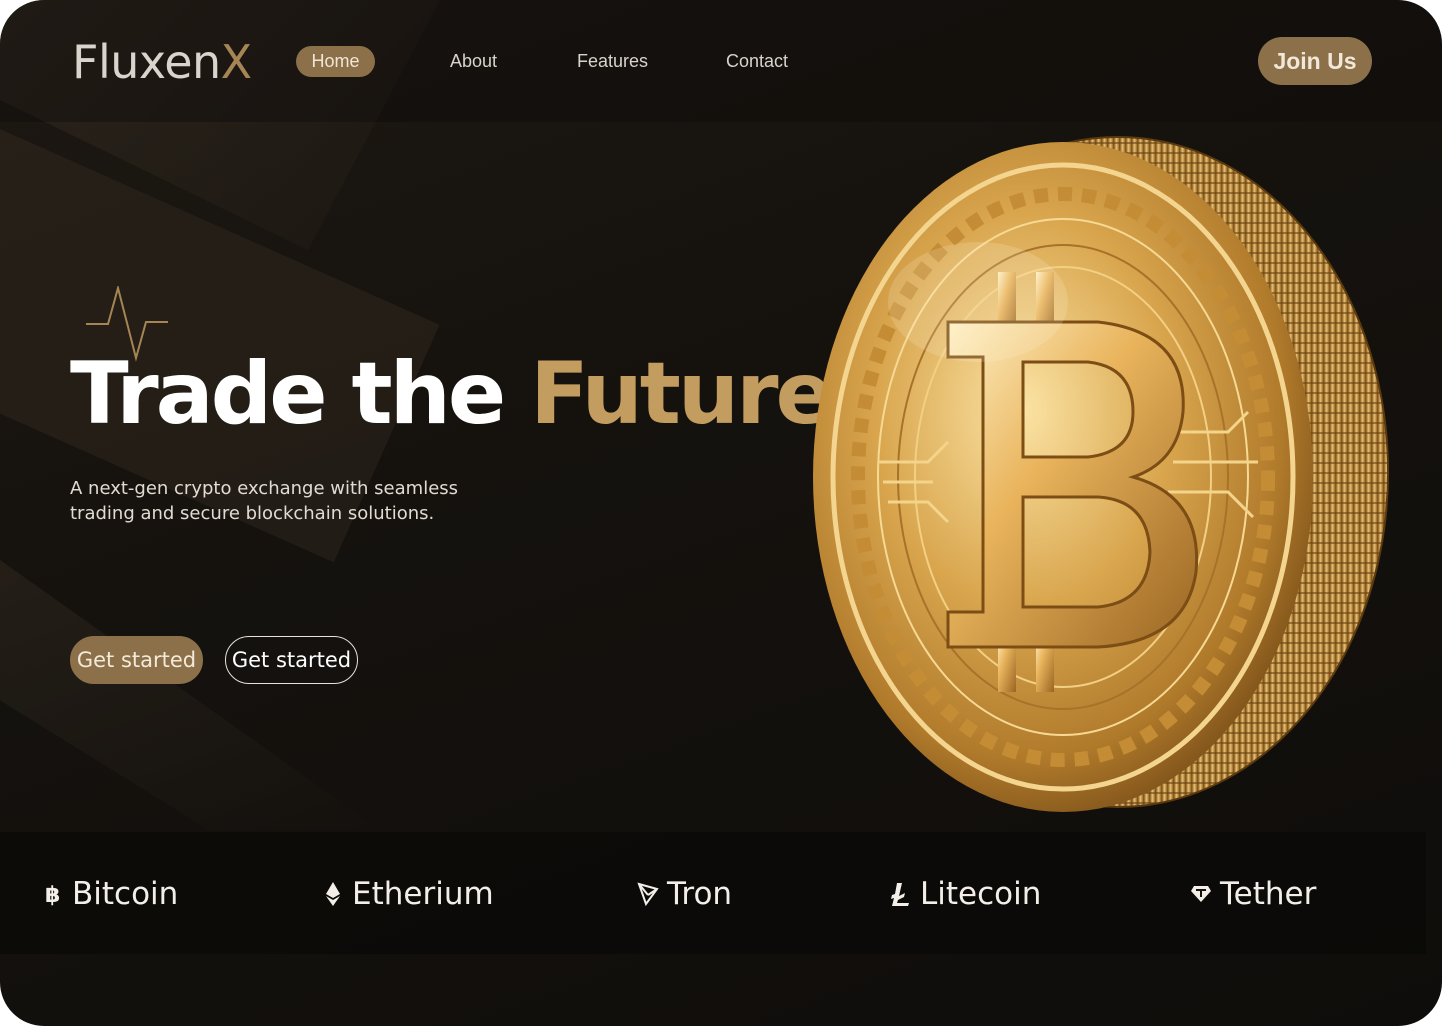  Describe the element at coordinates (700, 894) in the screenshot. I see `ticker-label: Tron` at that location.